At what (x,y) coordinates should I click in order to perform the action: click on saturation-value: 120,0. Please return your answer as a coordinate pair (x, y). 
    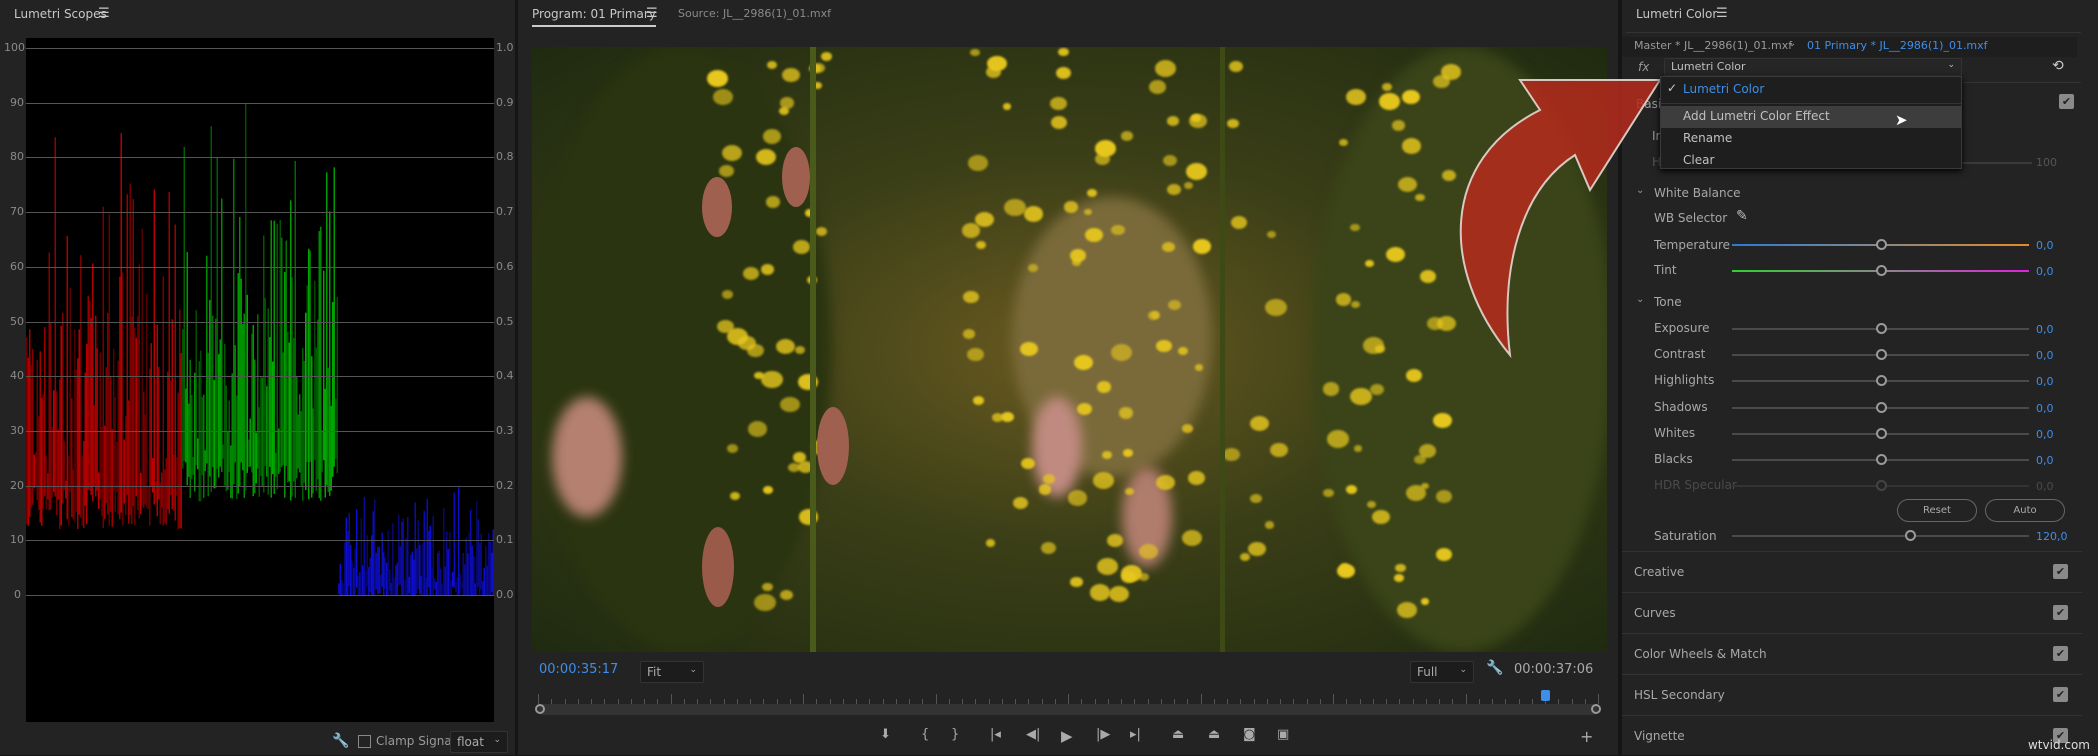
    Looking at the image, I should click on (2052, 536).